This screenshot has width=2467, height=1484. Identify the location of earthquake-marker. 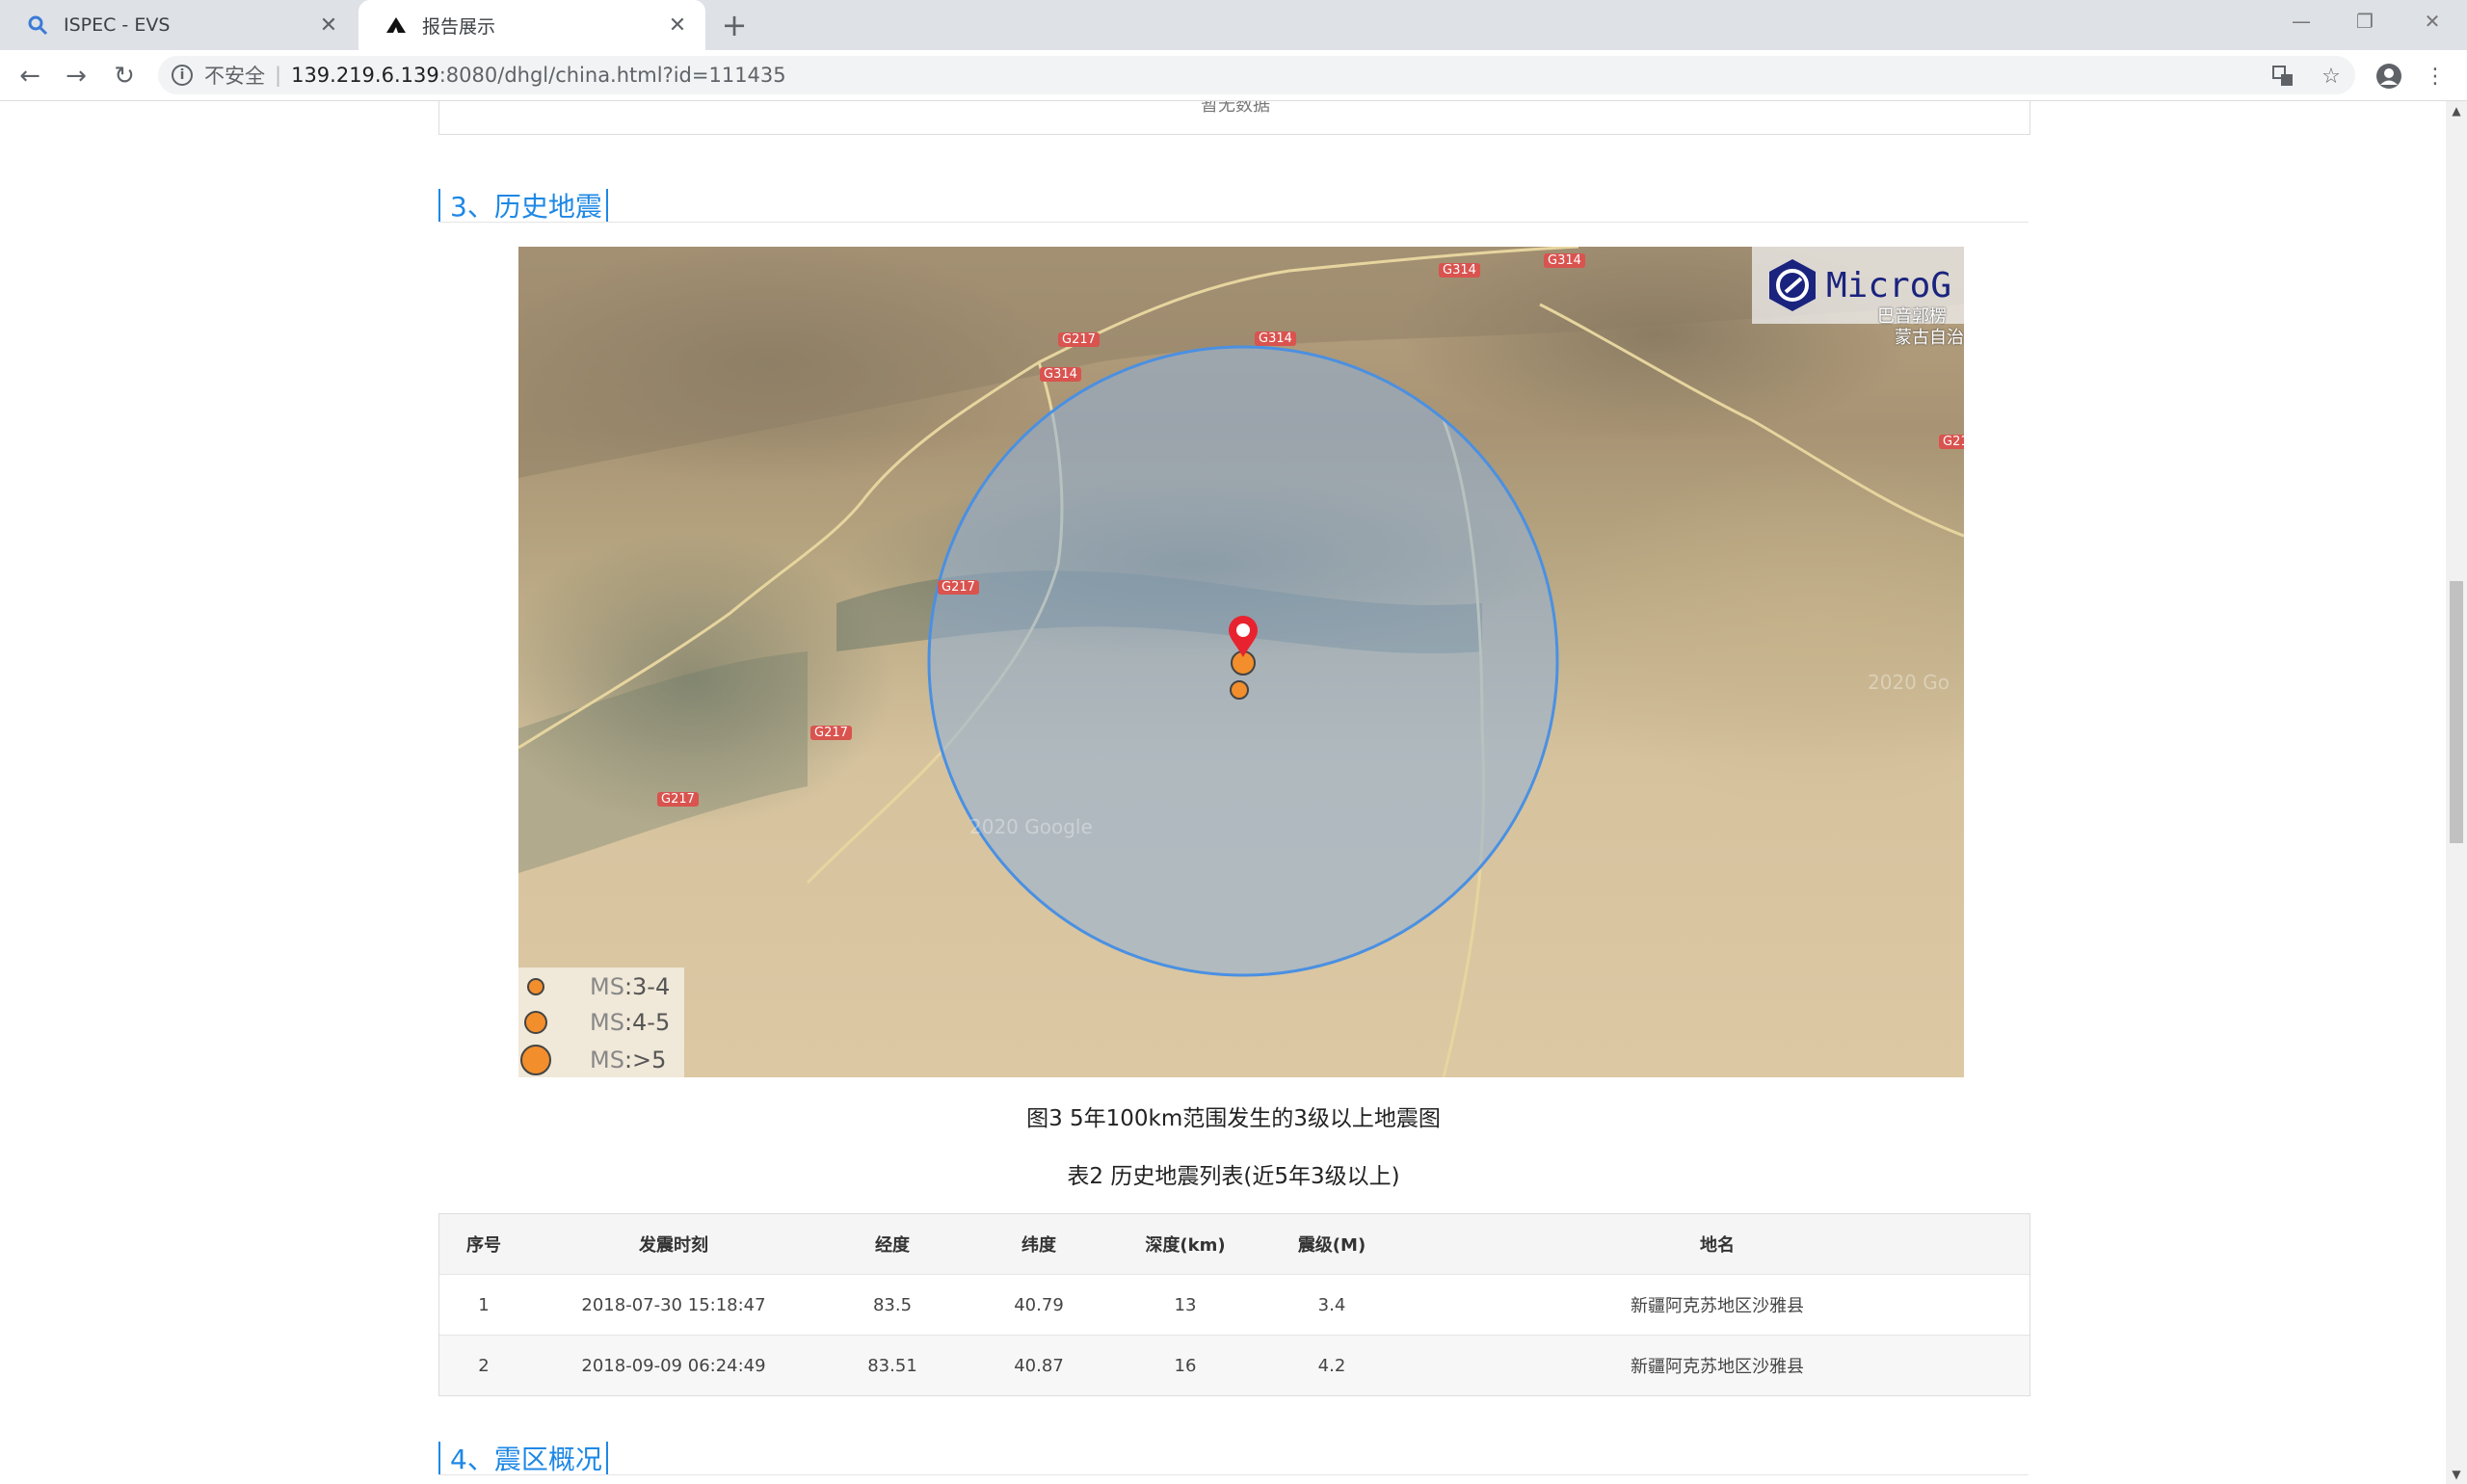
(1239, 690).